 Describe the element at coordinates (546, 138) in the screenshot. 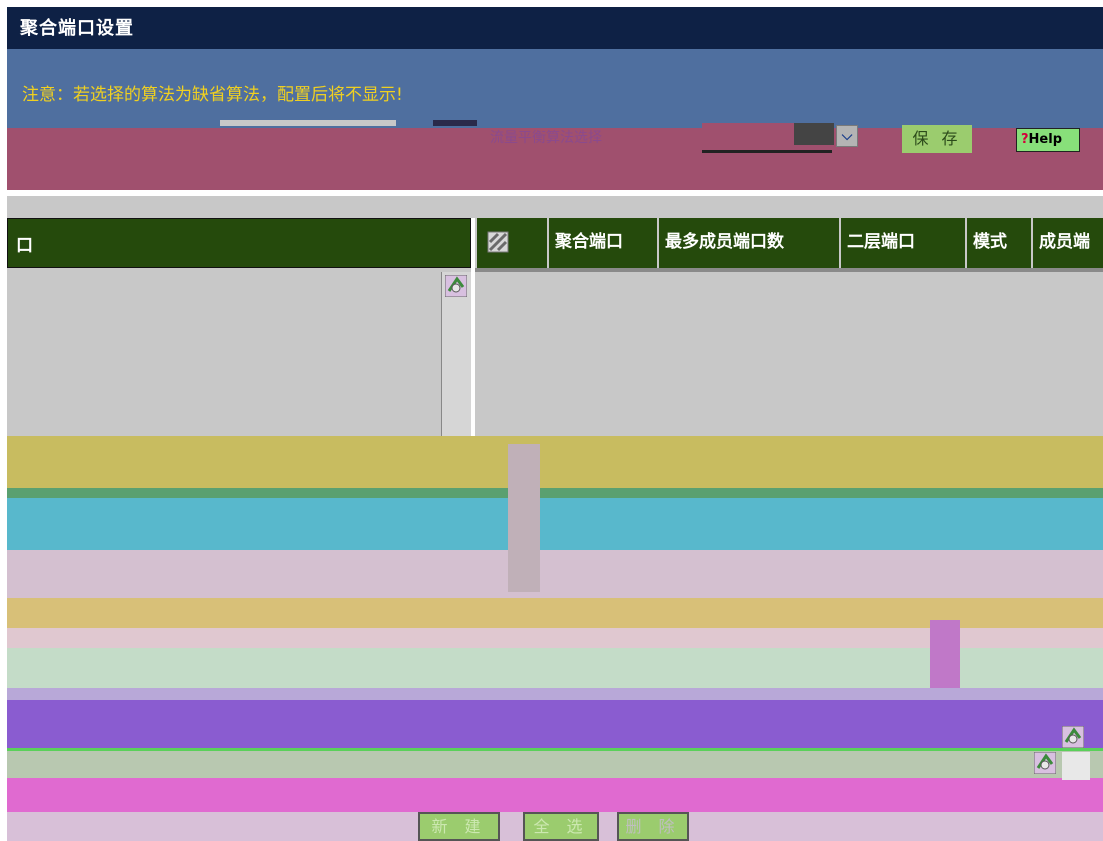

I see `algorithm-label: 流量平衡算法选择` at that location.